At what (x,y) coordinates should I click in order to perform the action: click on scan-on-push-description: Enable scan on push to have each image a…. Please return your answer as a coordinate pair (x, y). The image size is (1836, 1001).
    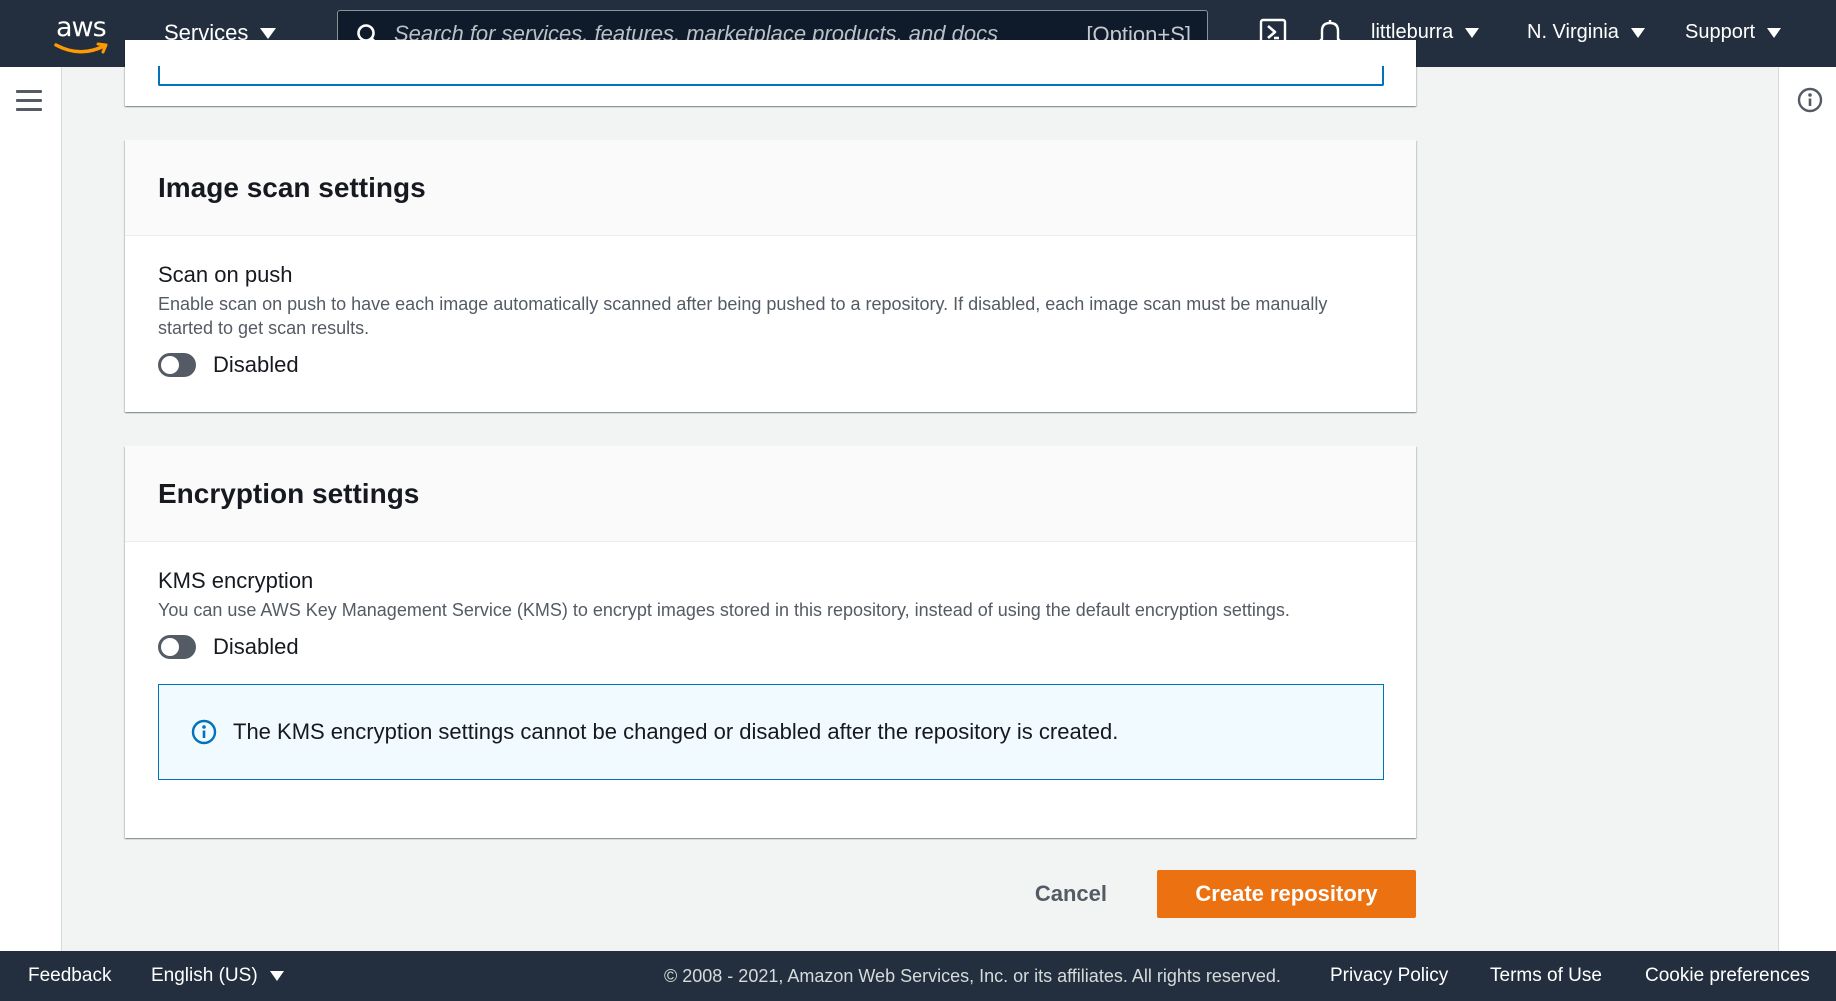
    Looking at the image, I should click on (743, 316).